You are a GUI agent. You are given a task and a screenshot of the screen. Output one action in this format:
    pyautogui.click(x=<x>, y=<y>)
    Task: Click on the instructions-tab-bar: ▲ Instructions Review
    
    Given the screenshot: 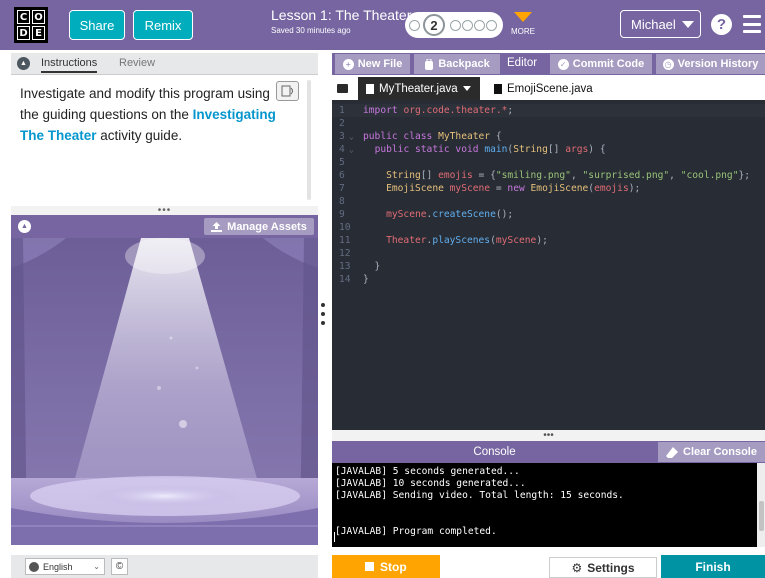 What is the action you would take?
    pyautogui.click(x=164, y=64)
    